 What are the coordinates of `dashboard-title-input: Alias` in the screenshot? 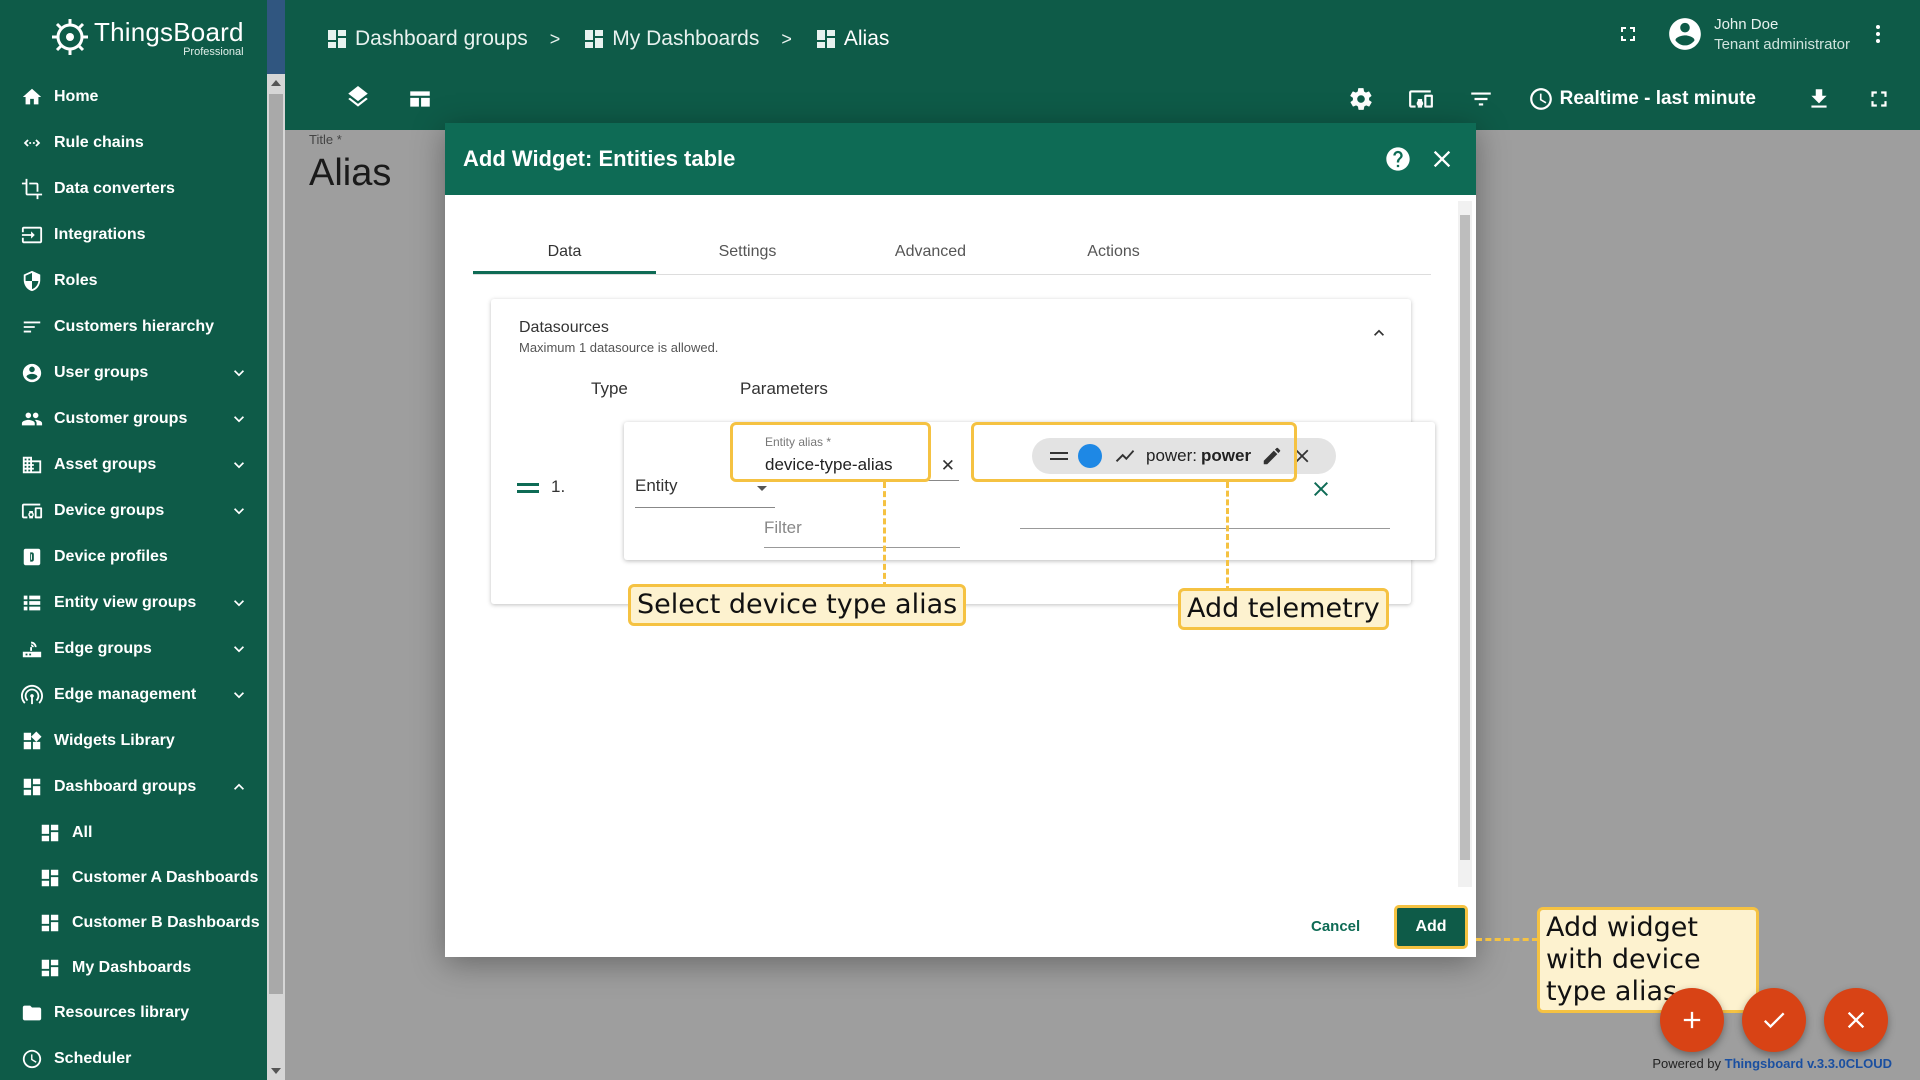 It's located at (350, 173).